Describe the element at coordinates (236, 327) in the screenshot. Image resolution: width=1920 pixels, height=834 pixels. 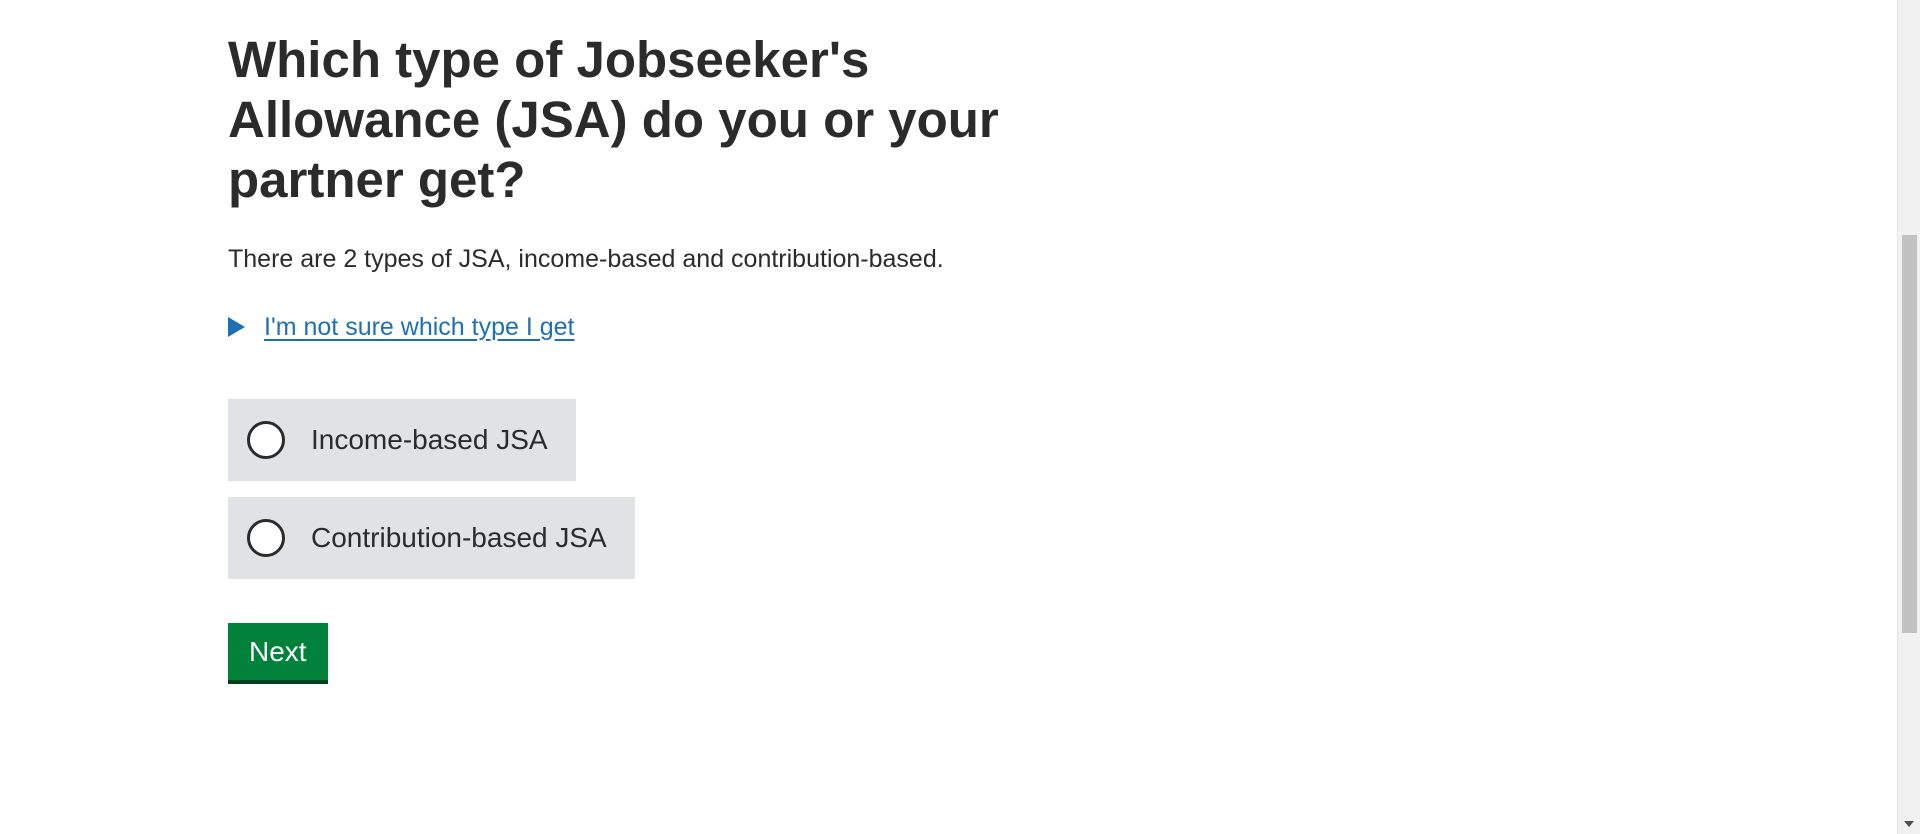
I see `triangle-right-icon` at that location.